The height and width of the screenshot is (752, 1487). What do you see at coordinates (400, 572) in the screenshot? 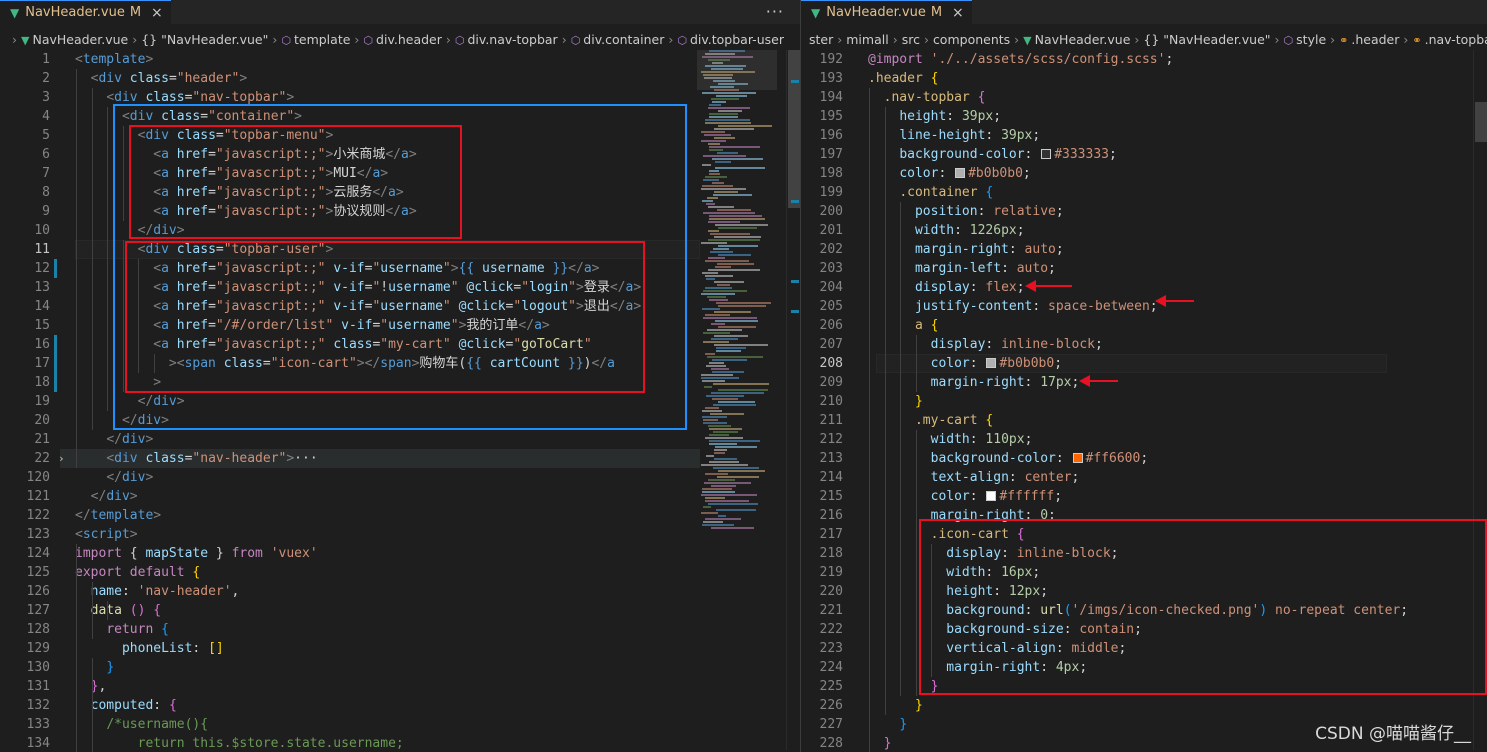
I see `code-line: 125 export default {` at bounding box center [400, 572].